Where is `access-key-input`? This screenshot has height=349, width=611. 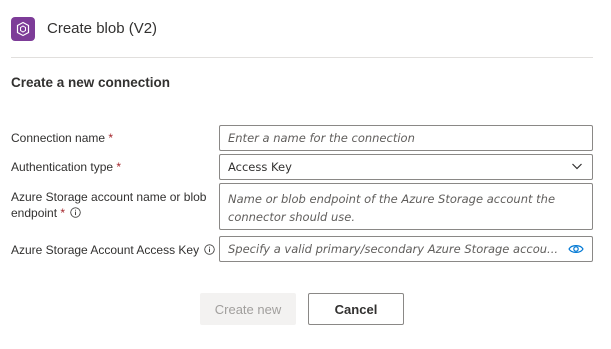 access-key-input is located at coordinates (395, 249).